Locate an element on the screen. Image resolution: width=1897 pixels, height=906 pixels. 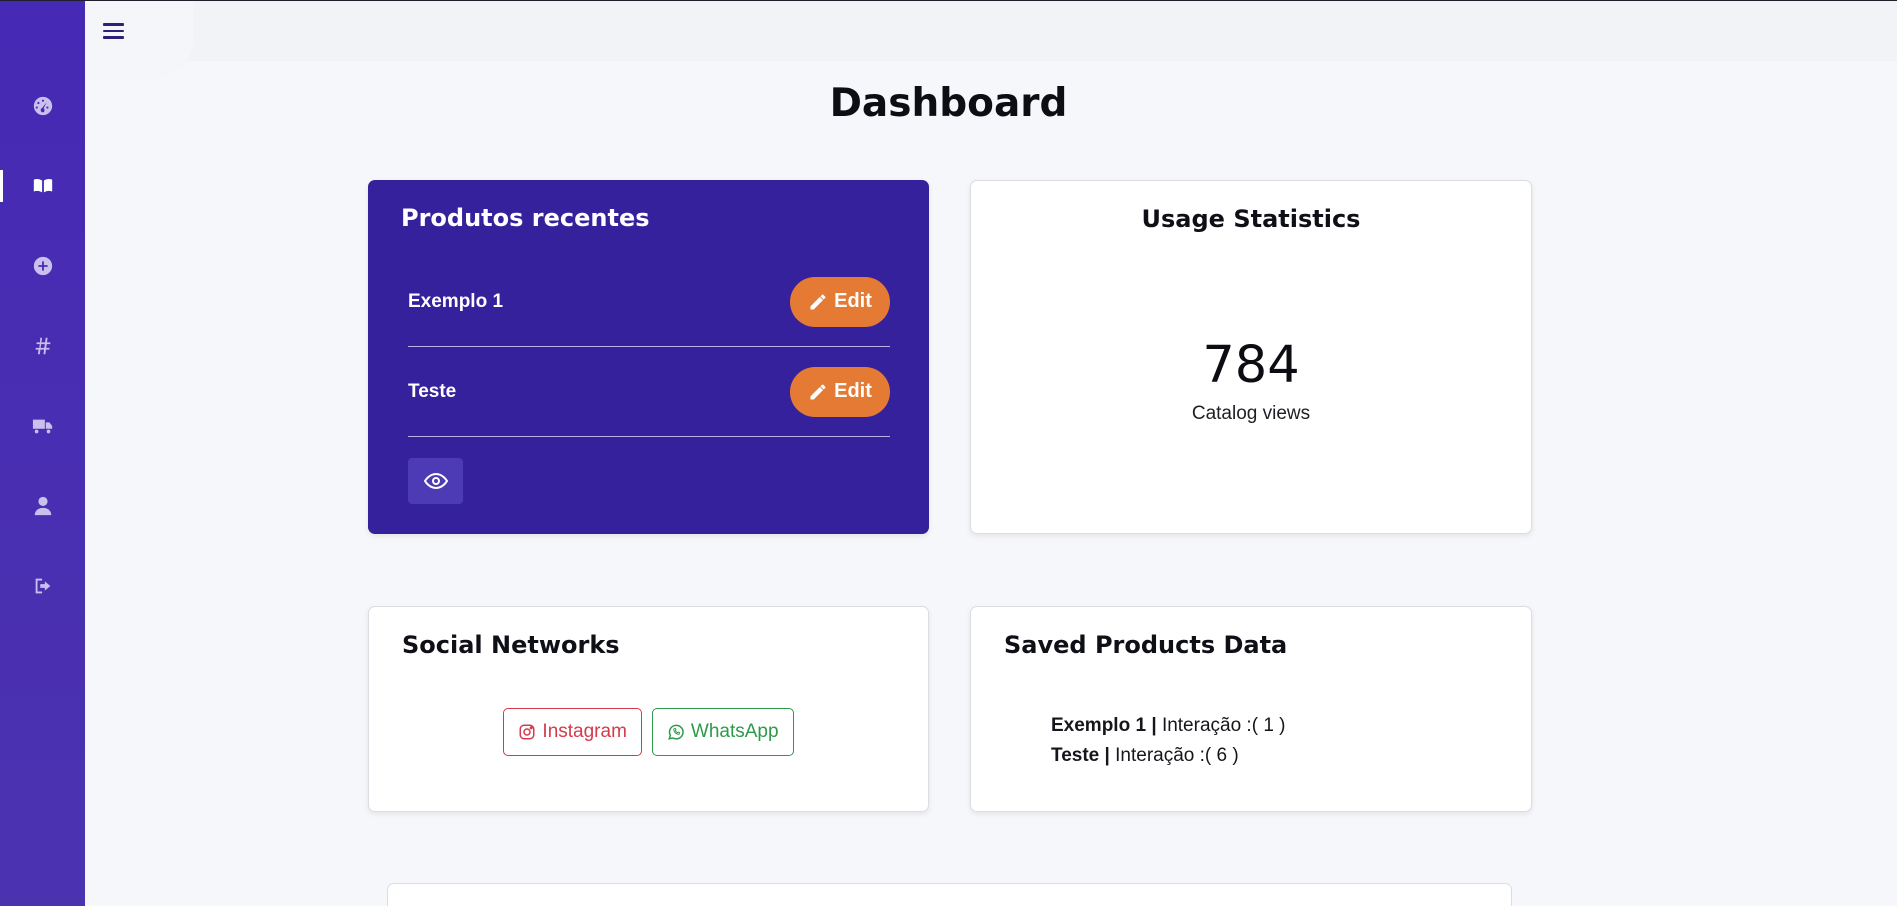
instagram-button: Instagram is located at coordinates (572, 732).